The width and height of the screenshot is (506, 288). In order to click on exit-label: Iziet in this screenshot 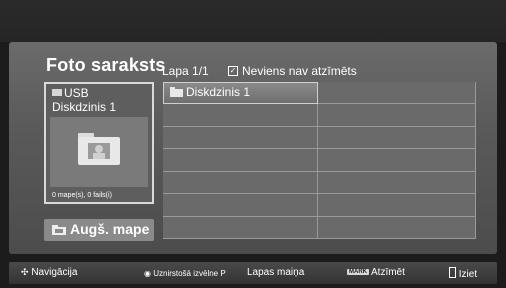, I will do `click(468, 274)`.